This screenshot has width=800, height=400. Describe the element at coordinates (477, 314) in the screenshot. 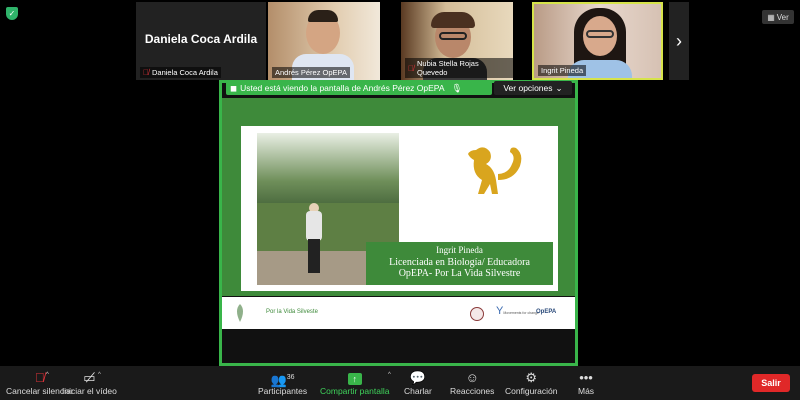

I see `university-seal-icon` at that location.